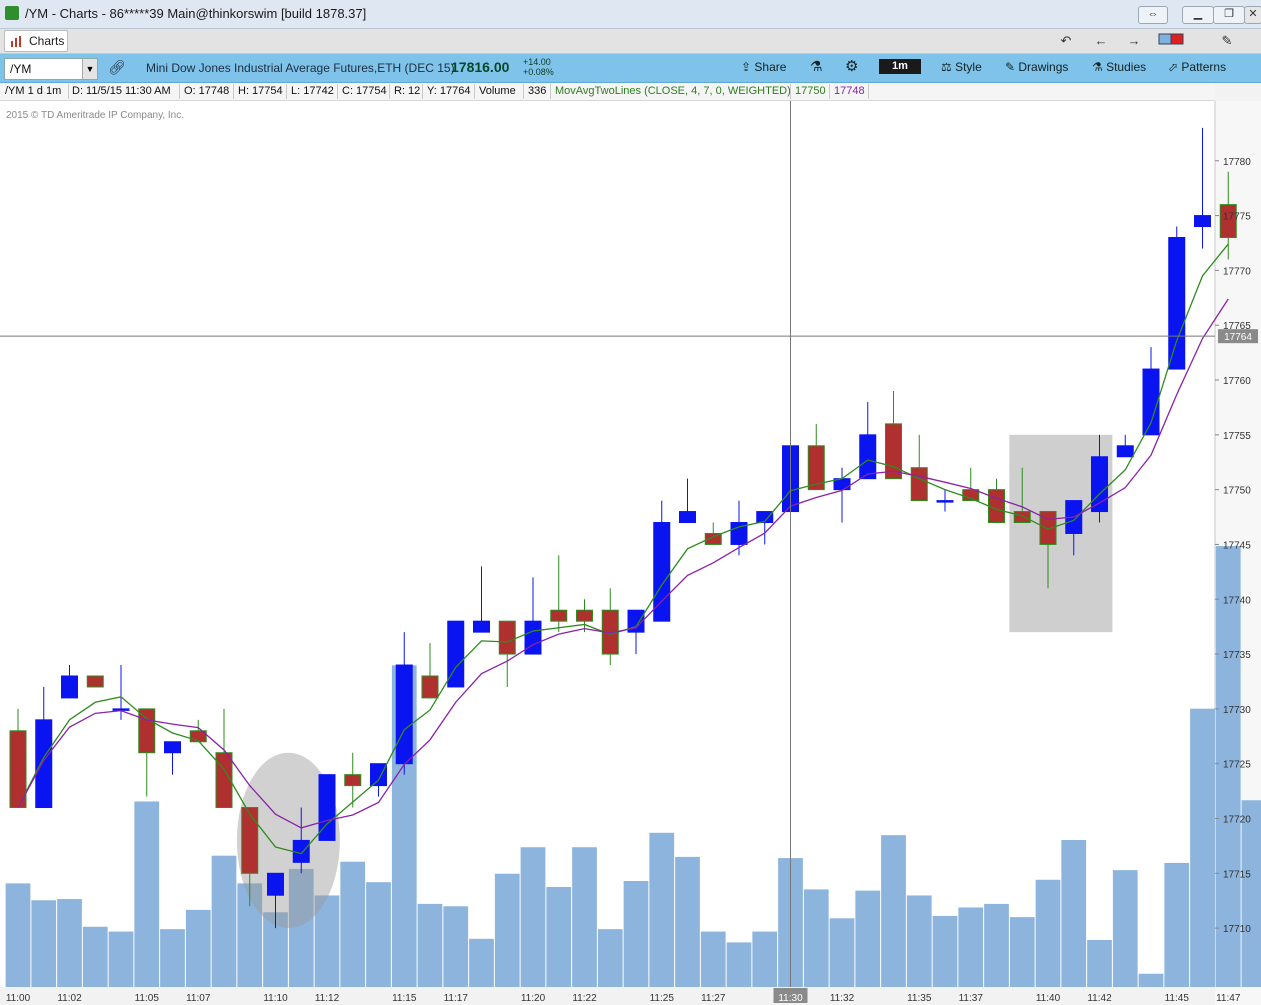 Image resolution: width=1261 pixels, height=1005 pixels. What do you see at coordinates (1227, 41) in the screenshot?
I see `pin-icon: ✎` at bounding box center [1227, 41].